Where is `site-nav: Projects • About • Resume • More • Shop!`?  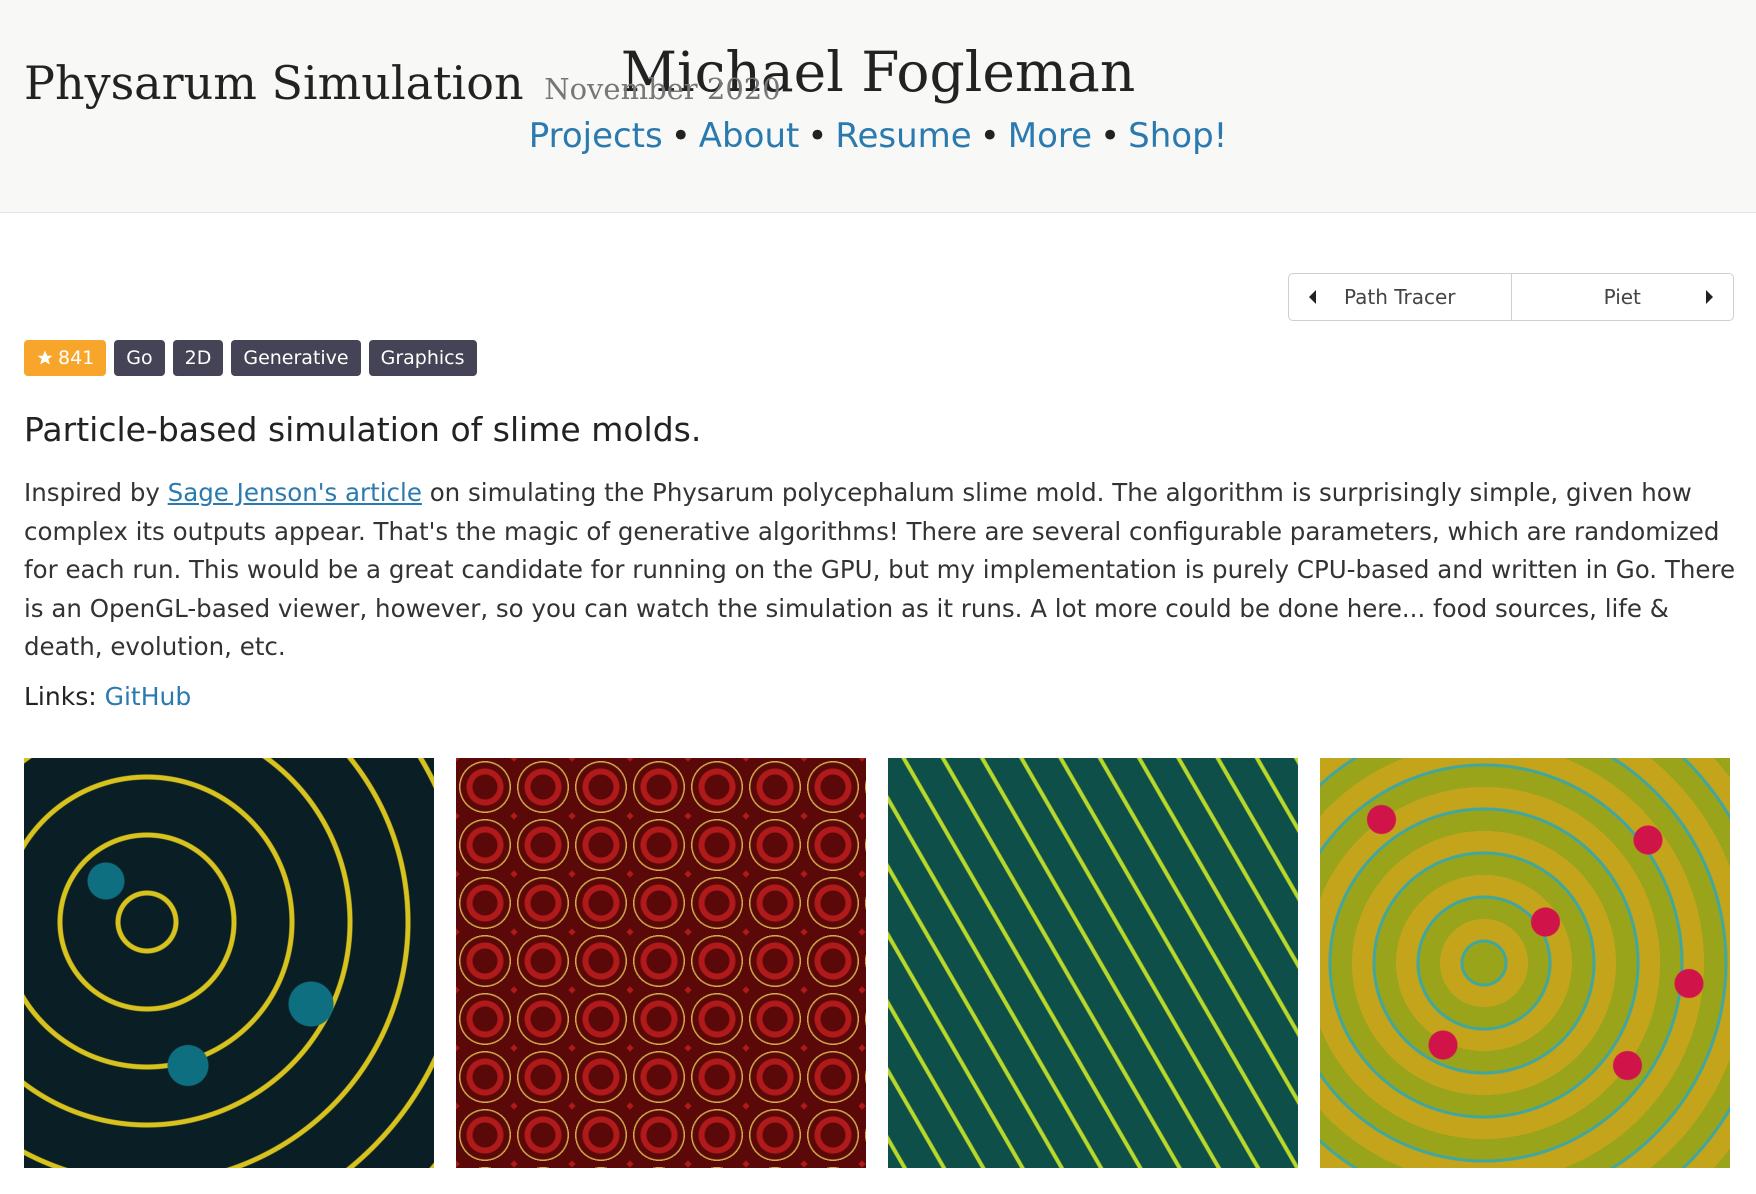
site-nav: Projects • About • Resume • More • Shop! is located at coordinates (878, 136).